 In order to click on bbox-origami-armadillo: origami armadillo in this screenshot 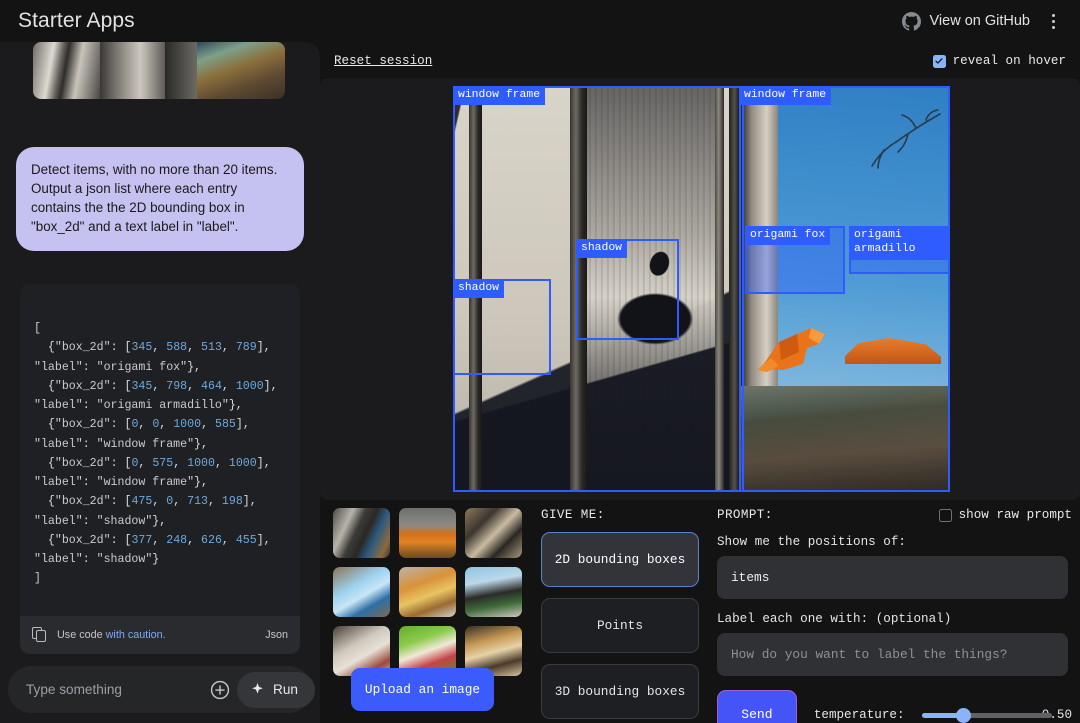, I will do `click(899, 250)`.